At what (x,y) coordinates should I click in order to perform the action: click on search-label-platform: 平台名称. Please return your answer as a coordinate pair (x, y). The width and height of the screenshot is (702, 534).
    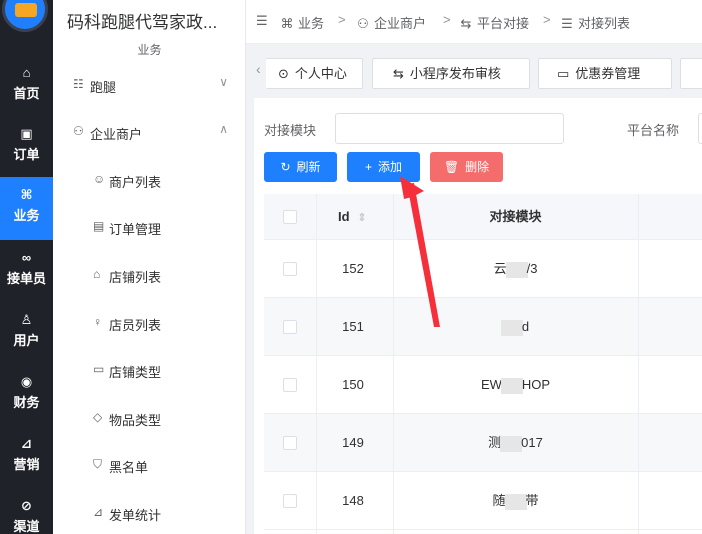
    Looking at the image, I should click on (653, 130).